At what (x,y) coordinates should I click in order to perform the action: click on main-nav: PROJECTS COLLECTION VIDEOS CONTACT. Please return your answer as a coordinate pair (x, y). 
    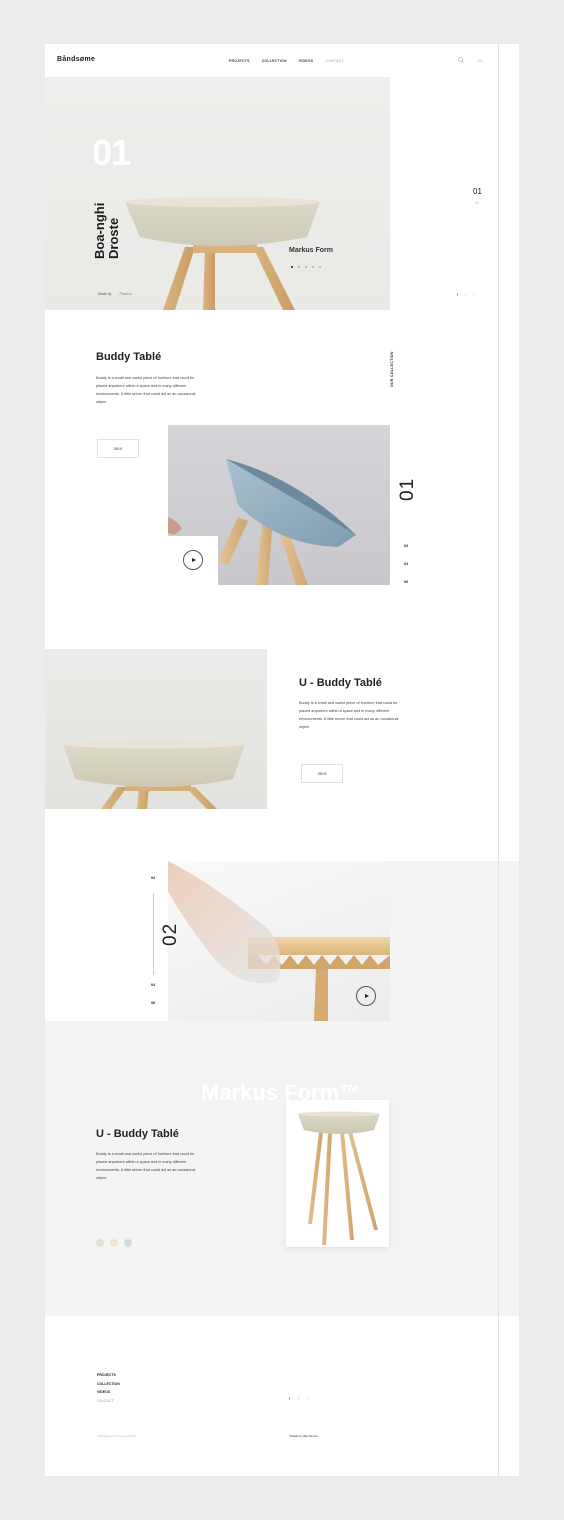
    Looking at the image, I should click on (286, 61).